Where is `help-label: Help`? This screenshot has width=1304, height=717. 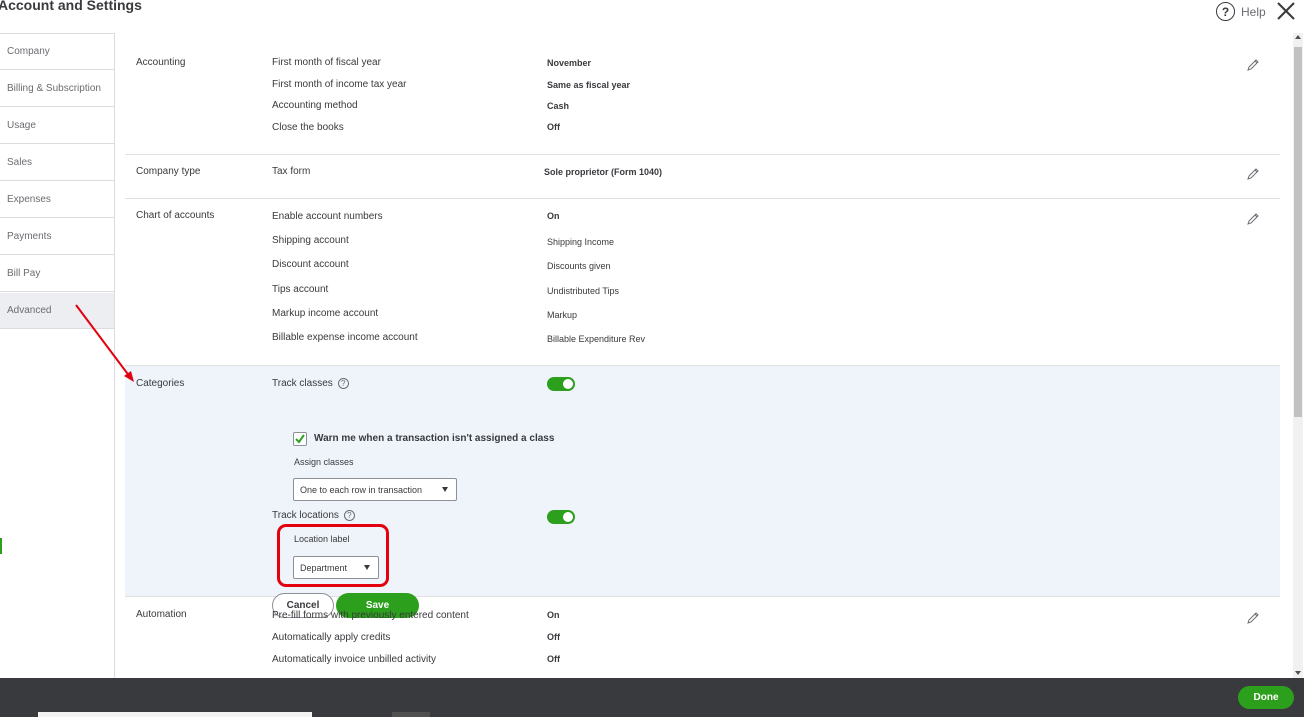 help-label: Help is located at coordinates (1253, 11).